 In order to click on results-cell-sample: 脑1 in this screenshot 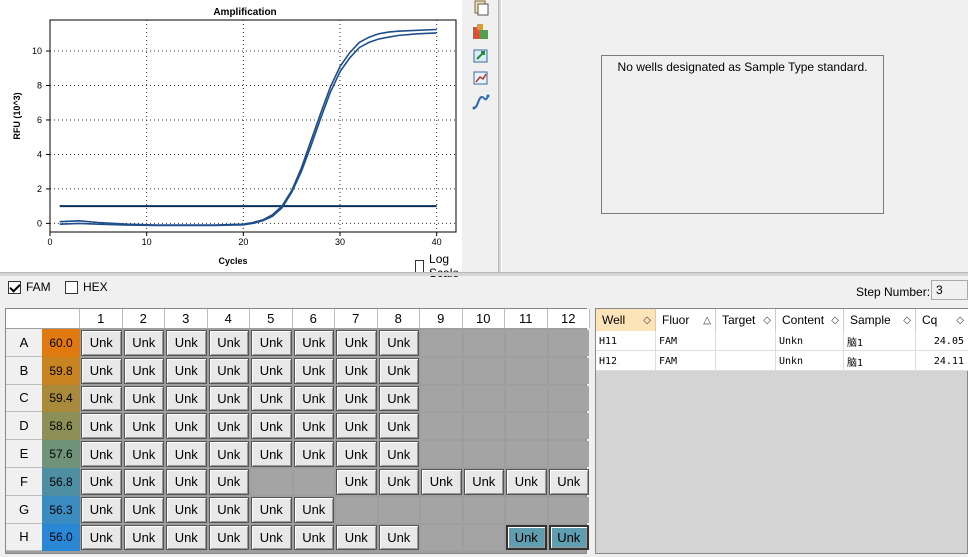, I will do `click(880, 341)`.